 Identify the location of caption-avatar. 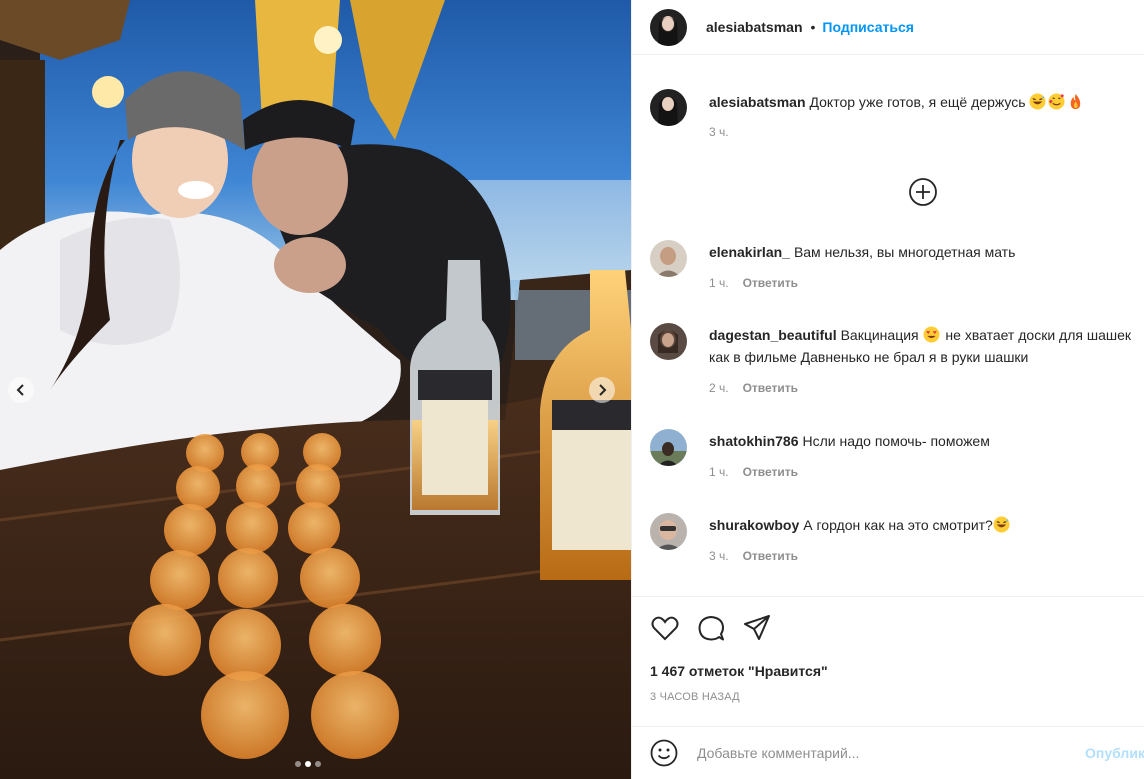
(668, 107).